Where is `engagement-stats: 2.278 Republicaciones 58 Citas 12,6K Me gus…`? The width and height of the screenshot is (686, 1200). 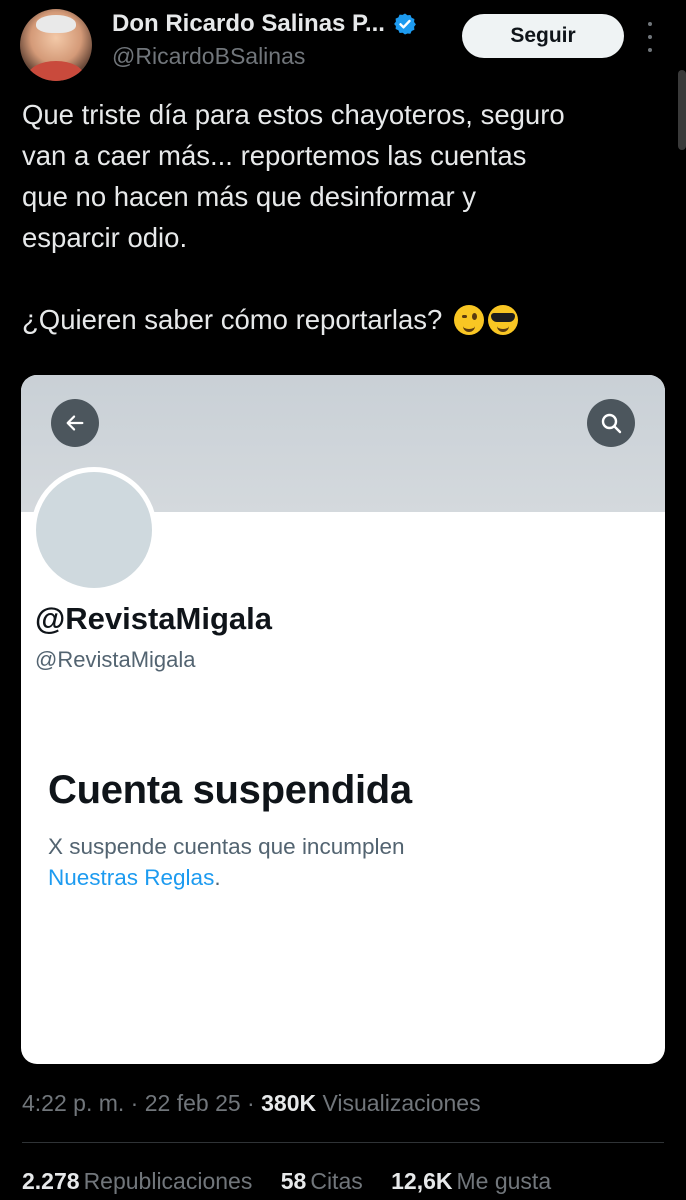
engagement-stats: 2.278 Republicaciones 58 Citas 12,6K Me gus… is located at coordinates (297, 1181).